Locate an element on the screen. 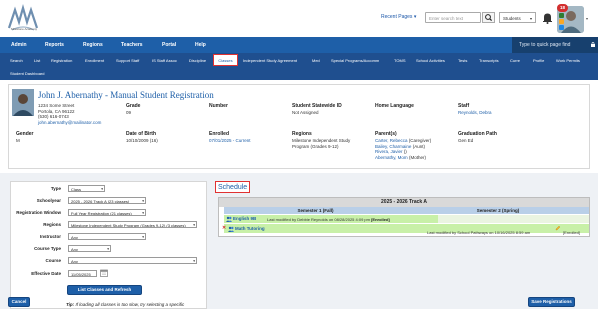 Image resolution: width=598 pixels, height=309 pixels. status-indicator-yellow is located at coordinates (561, 21).